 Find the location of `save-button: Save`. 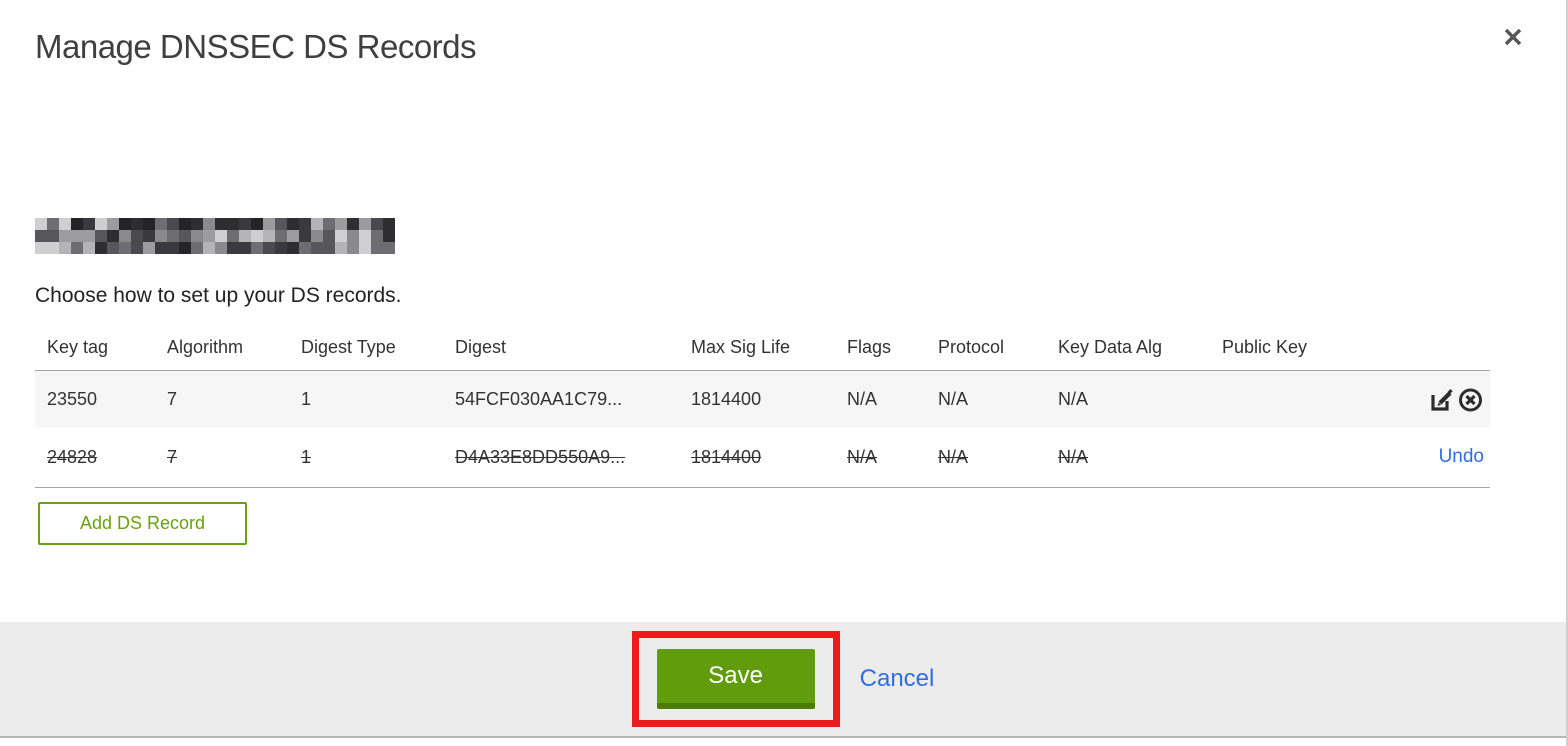

save-button: Save is located at coordinates (735, 679).